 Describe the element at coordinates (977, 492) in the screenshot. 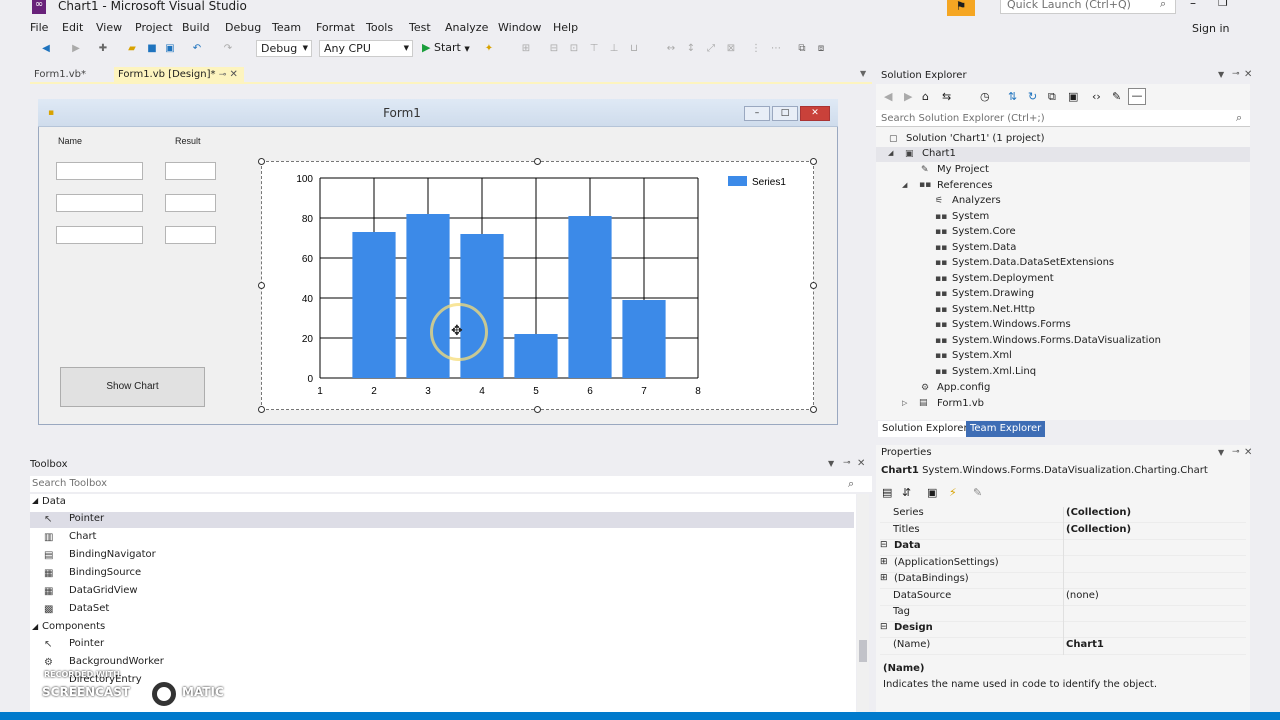

I see `property-pages-icon: ✎` at that location.